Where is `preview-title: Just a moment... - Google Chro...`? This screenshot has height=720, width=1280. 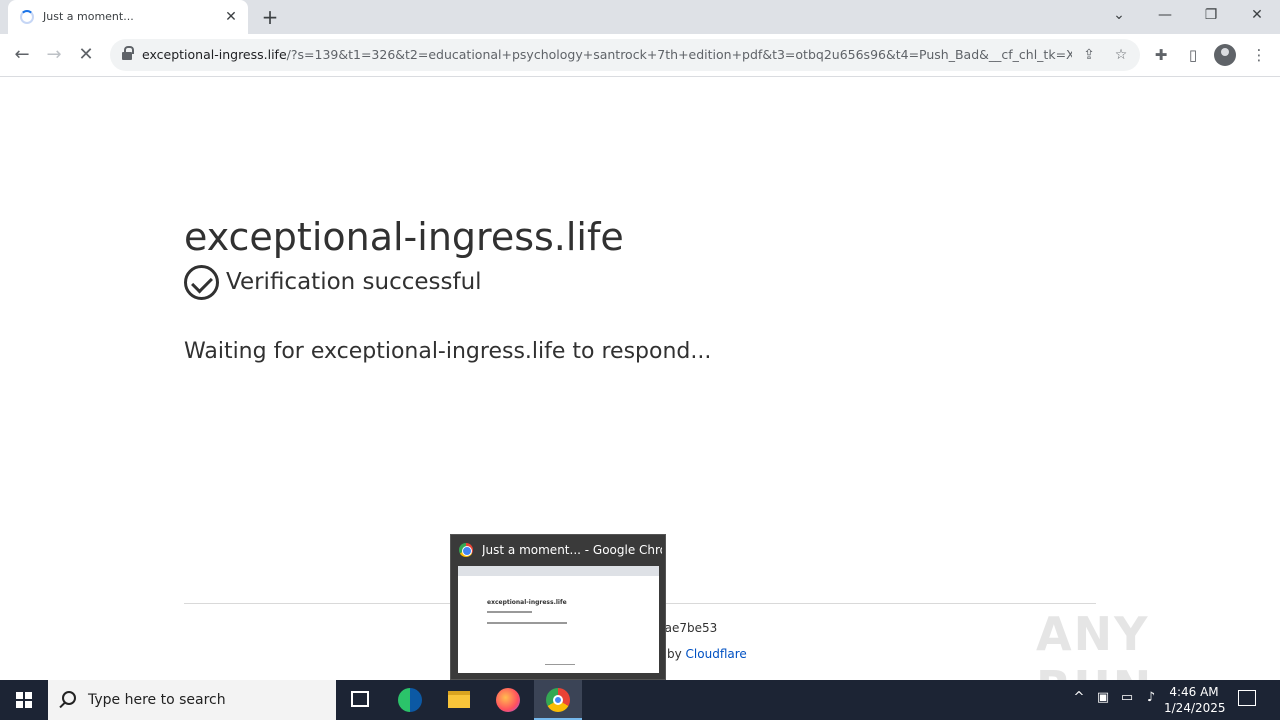
preview-title: Just a moment... - Google Chro... is located at coordinates (572, 550).